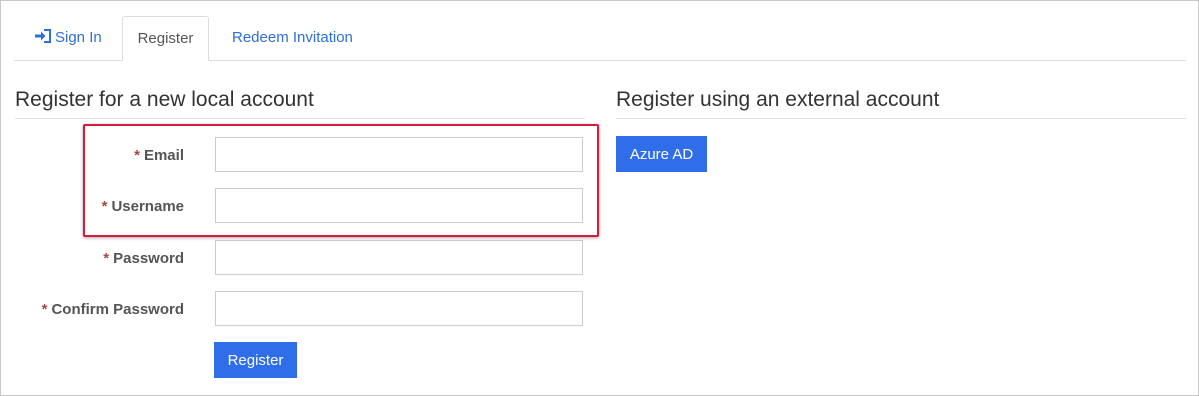  Describe the element at coordinates (99, 259) in the screenshot. I see `password-label: * Password` at that location.